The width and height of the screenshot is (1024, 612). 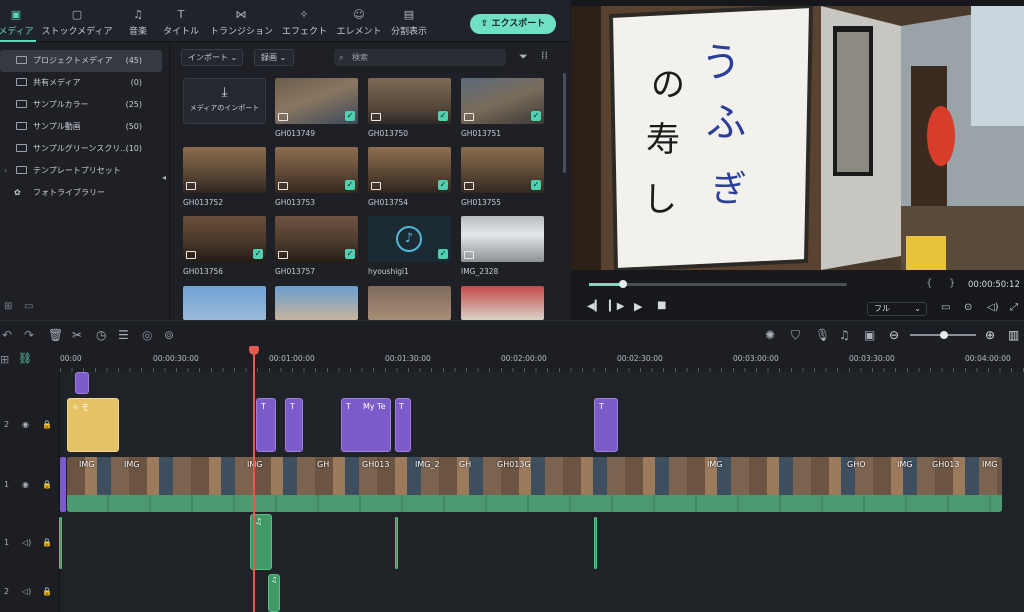 I want to click on ai-icon: ◎, so click(x=147, y=335).